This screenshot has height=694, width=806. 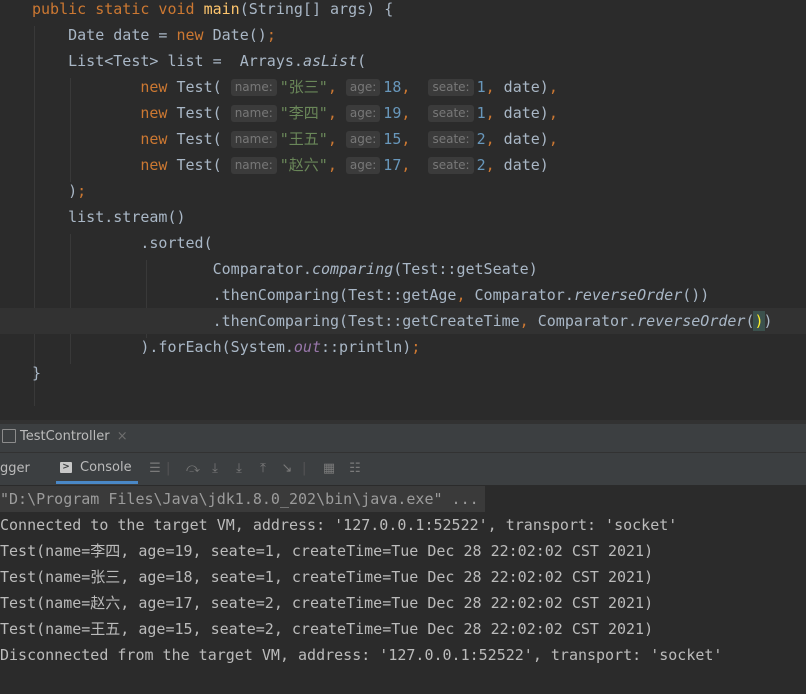 I want to click on code-token: 2, so click(x=481, y=139).